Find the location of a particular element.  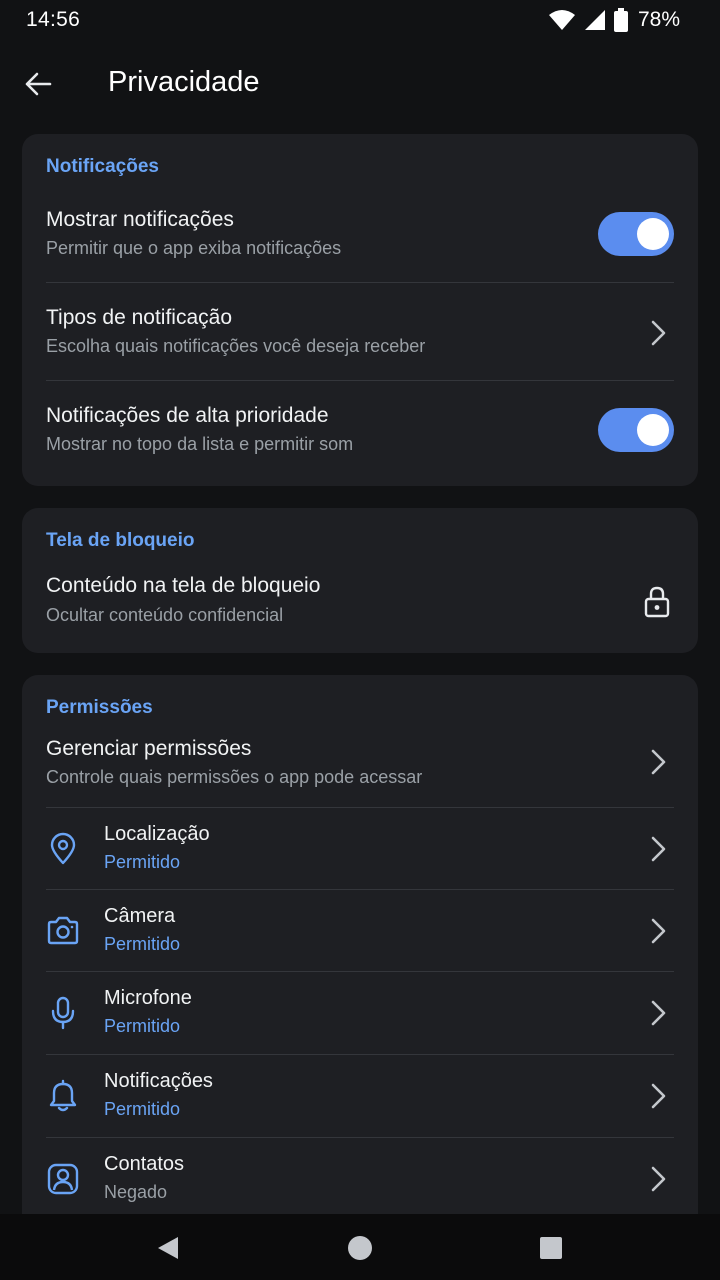

permission-item-microphone: Microfone Permitido is located at coordinates (360, 1013).